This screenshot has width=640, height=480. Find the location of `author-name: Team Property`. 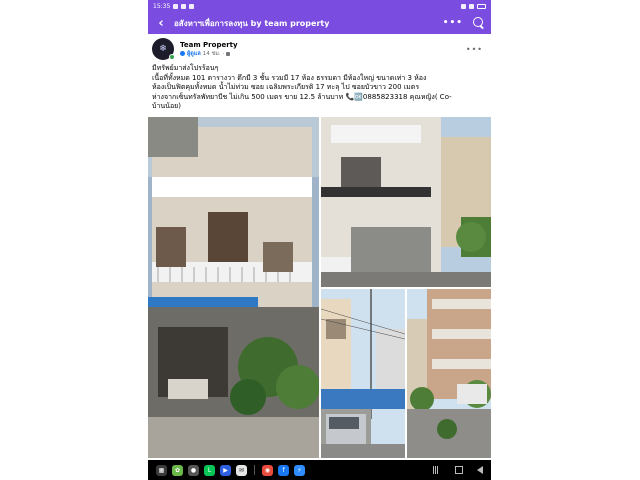

author-name: Team Property is located at coordinates (209, 45).